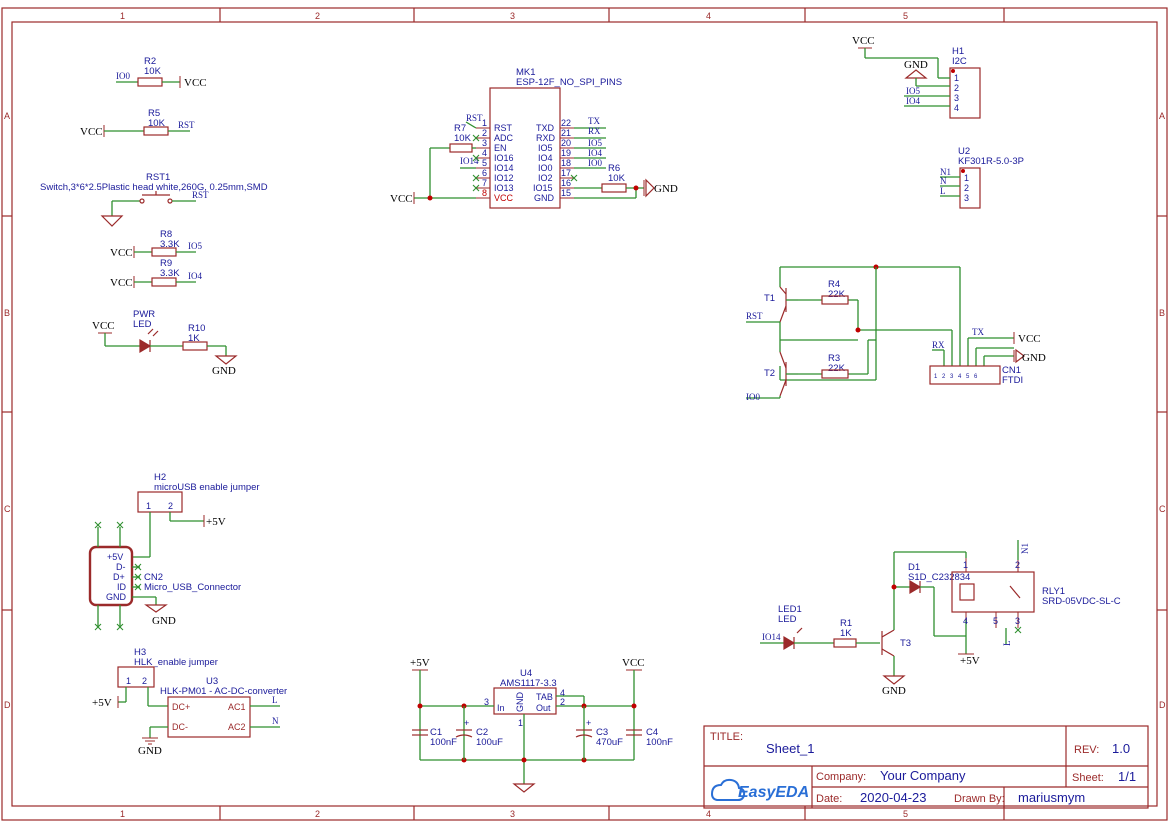  I want to click on resistor-r1: R1 1K, so click(856, 633).